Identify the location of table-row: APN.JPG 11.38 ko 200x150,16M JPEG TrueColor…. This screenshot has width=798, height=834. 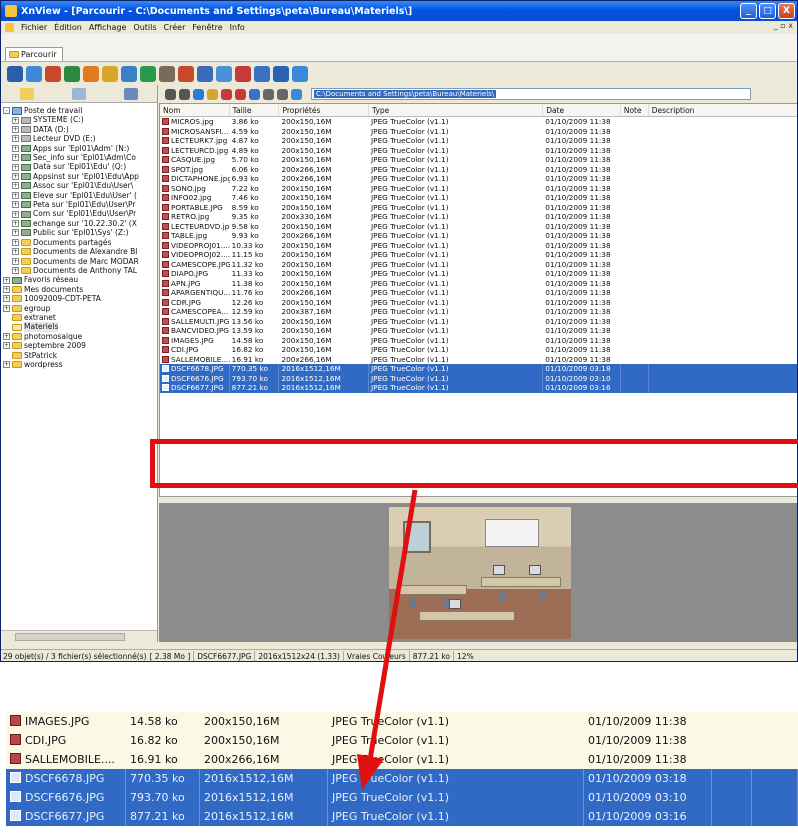
(478, 284).